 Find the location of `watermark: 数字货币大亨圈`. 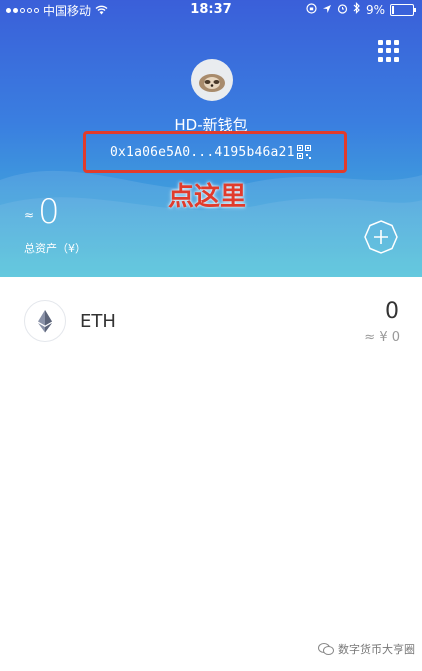

watermark: 数字货币大亨圈 is located at coordinates (366, 649).